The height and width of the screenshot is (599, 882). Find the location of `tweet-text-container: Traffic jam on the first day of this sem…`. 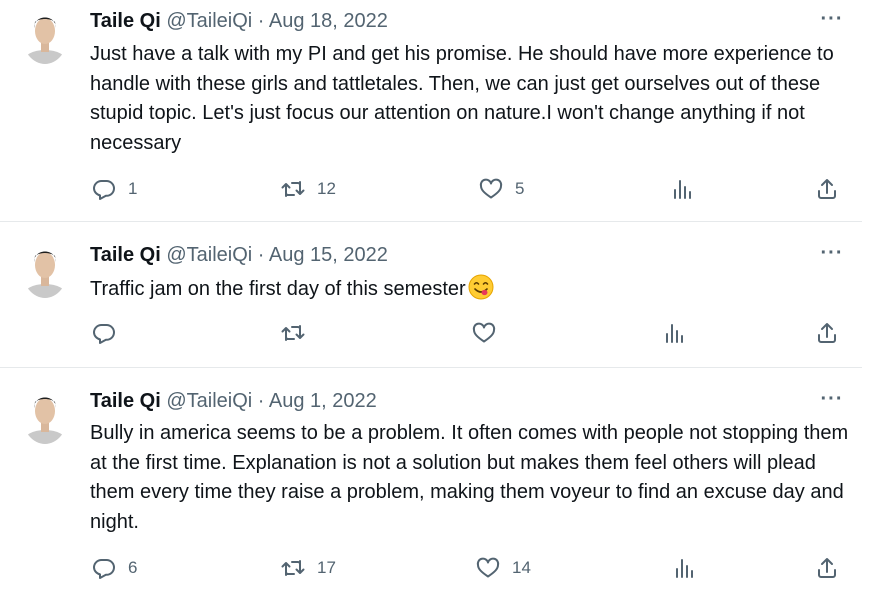

tweet-text-container: Traffic jam on the first day of this sem… is located at coordinates (470, 289).